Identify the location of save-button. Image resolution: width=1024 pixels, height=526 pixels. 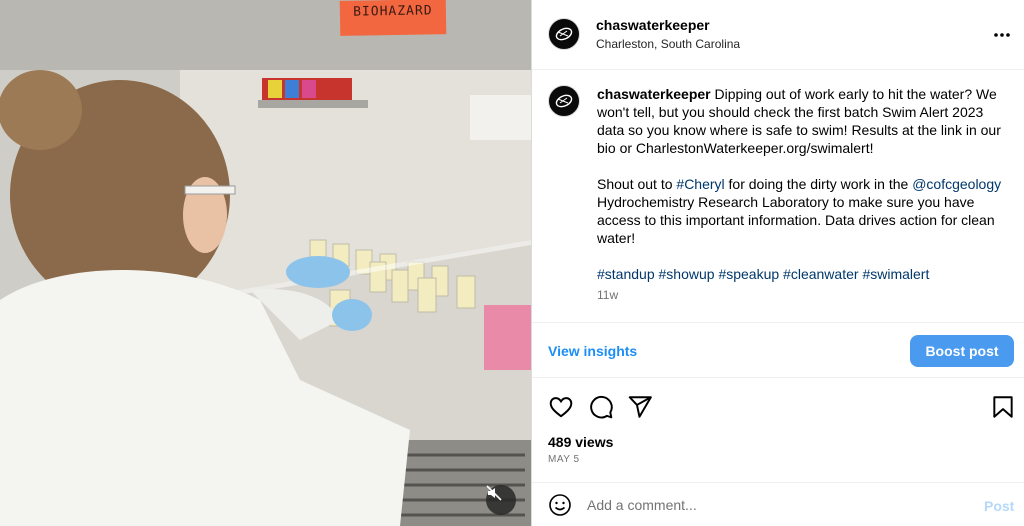
(1003, 407).